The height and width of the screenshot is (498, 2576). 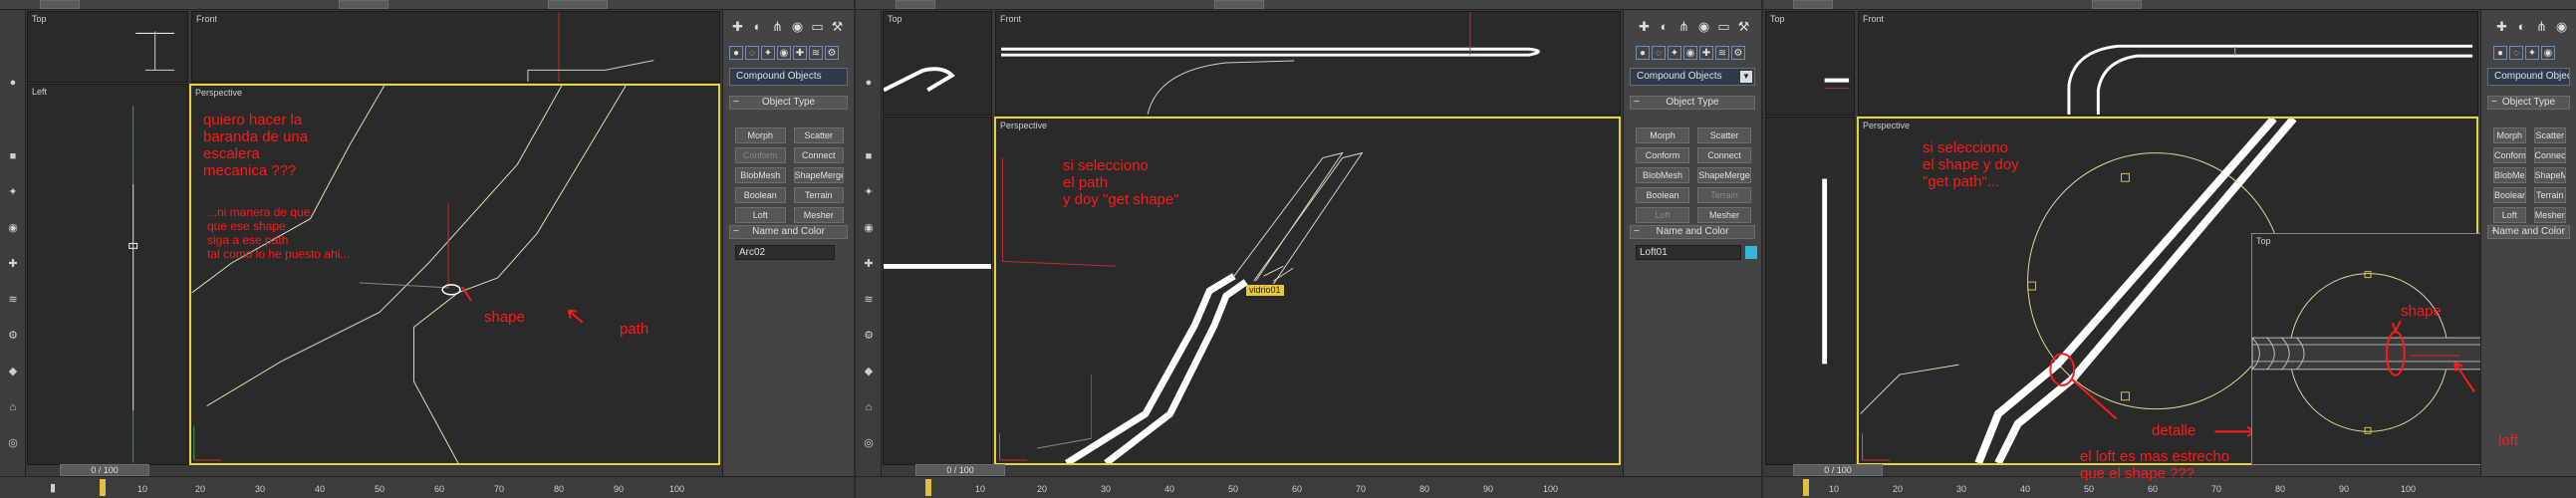 I want to click on utilities-tab-icon: ⚒, so click(x=837, y=27).